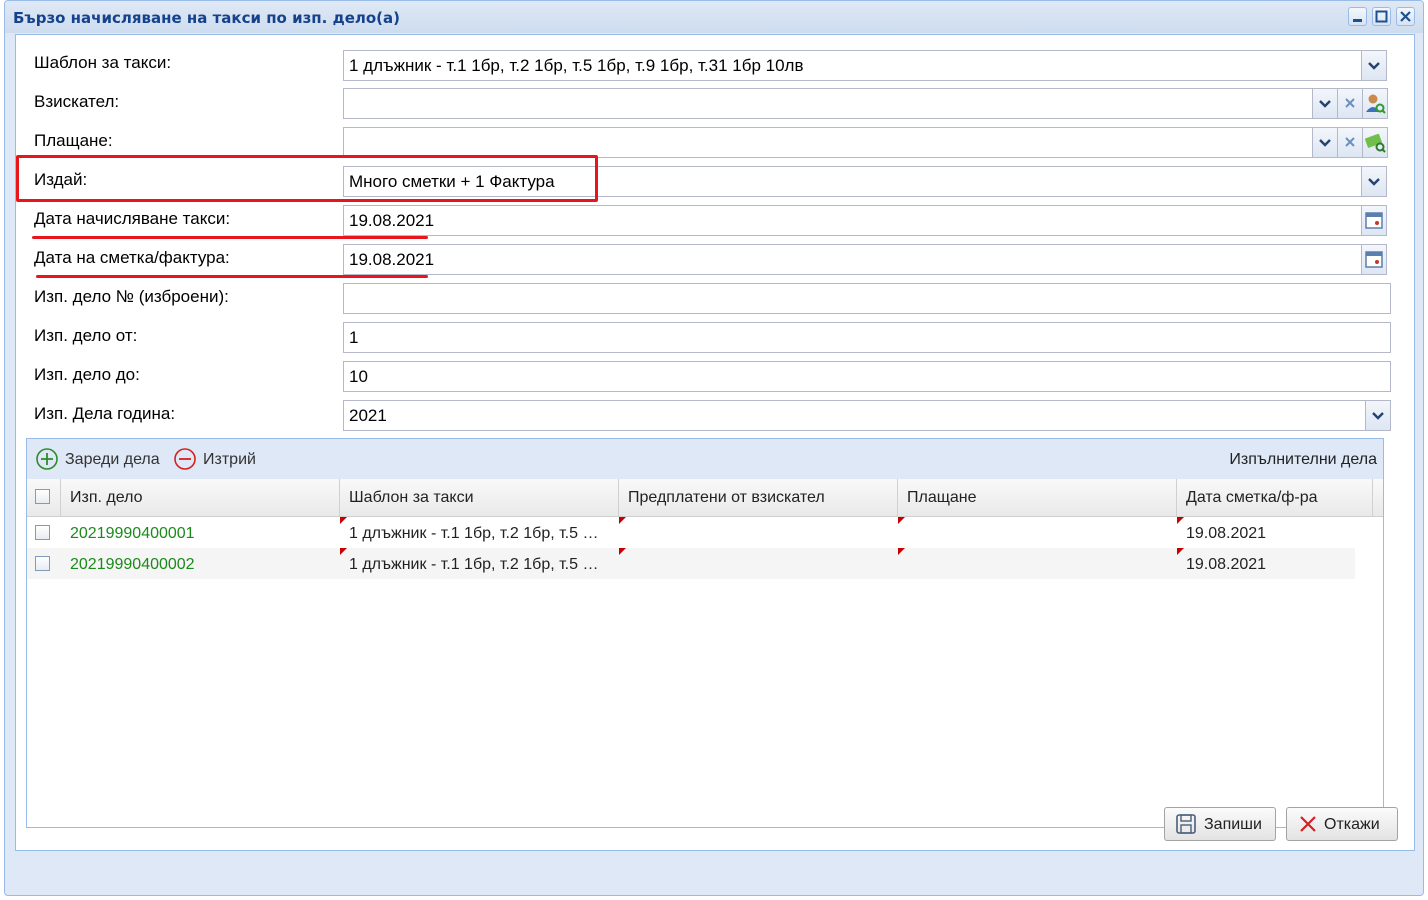 Image resolution: width=1428 pixels, height=900 pixels. What do you see at coordinates (229, 459) in the screenshot?
I see `delete-label: Изтрий` at bounding box center [229, 459].